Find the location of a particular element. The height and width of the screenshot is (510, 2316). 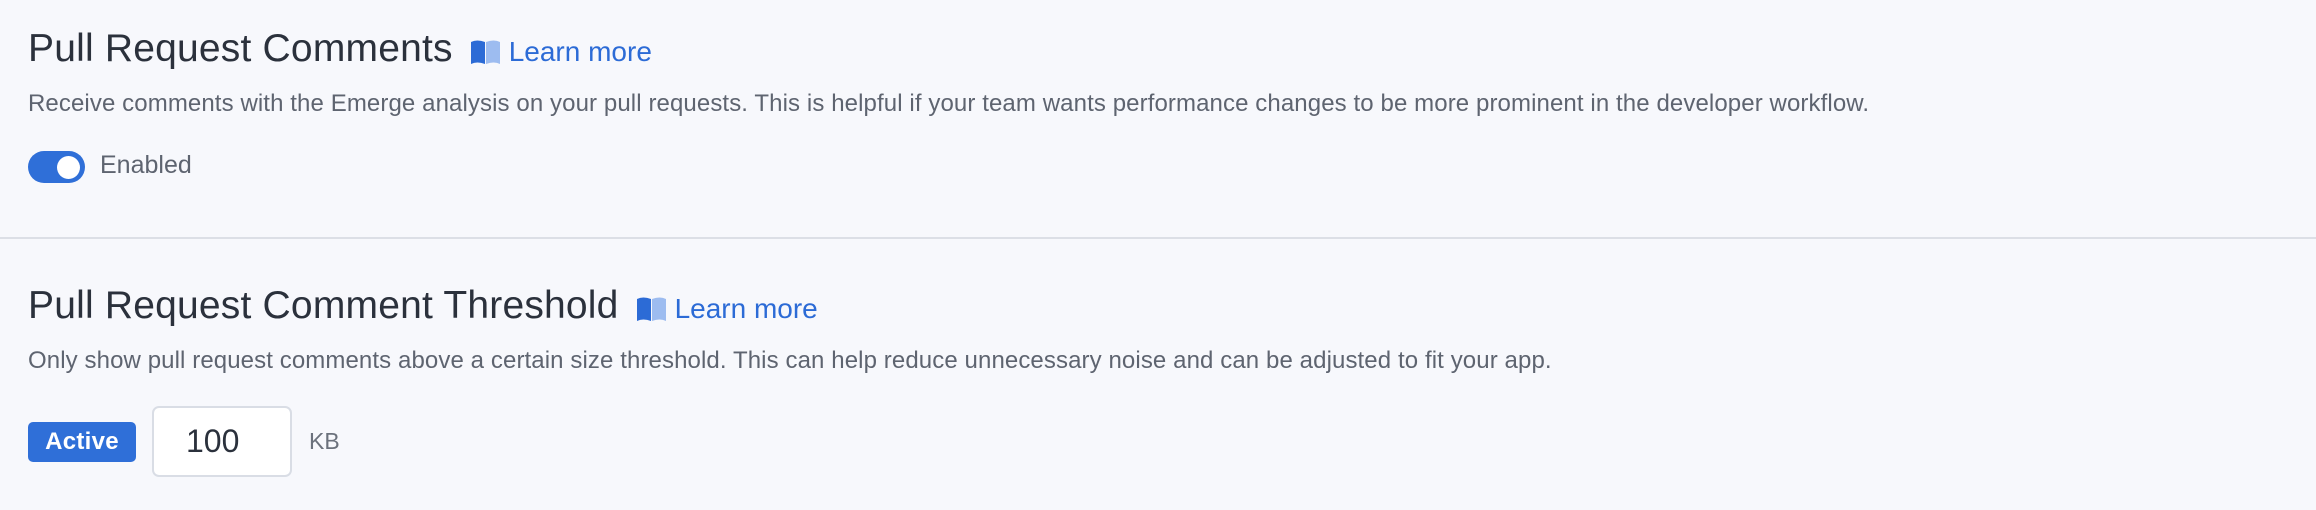

pr-comments-title: Pull Request Comments is located at coordinates (240, 48).